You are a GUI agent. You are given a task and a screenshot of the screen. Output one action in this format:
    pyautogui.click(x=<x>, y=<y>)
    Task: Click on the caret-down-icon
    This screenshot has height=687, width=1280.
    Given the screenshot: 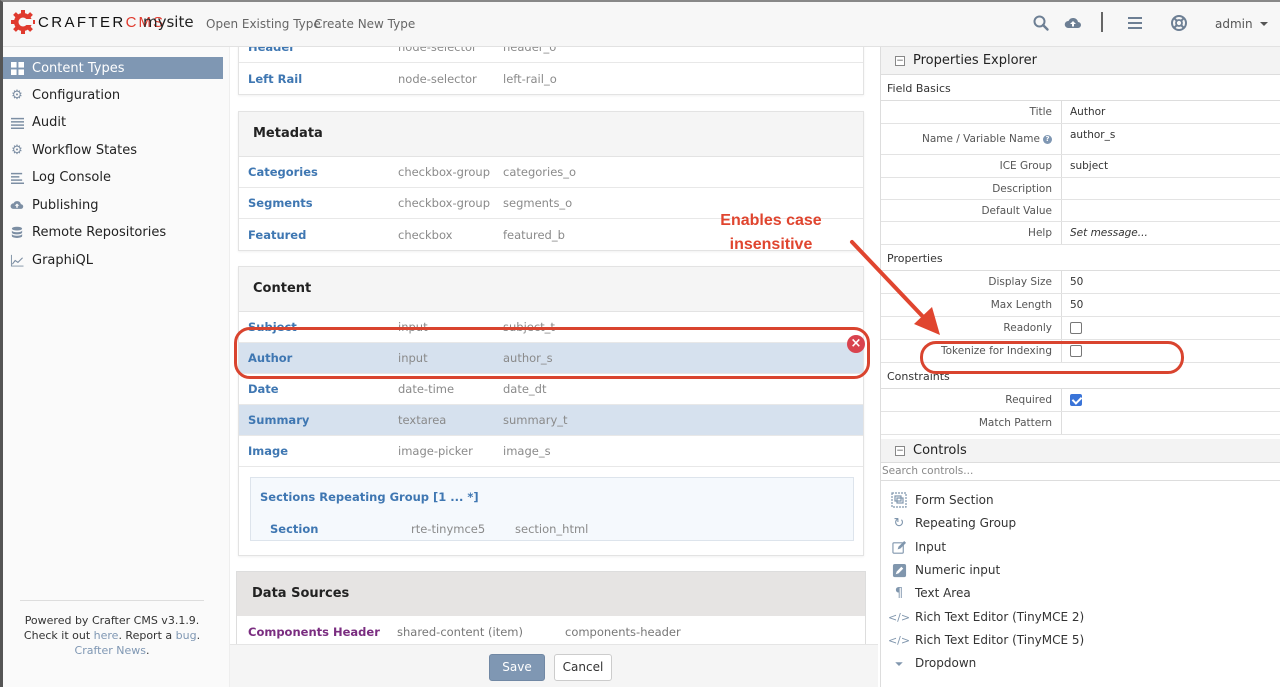 What is the action you would take?
    pyautogui.click(x=899, y=663)
    